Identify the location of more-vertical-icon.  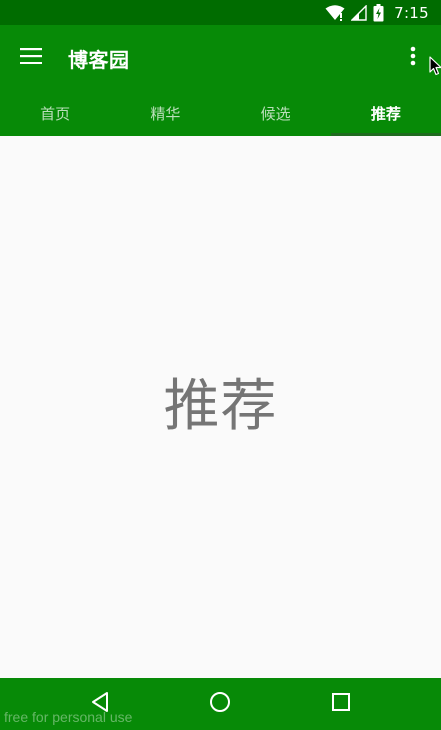
(413, 58).